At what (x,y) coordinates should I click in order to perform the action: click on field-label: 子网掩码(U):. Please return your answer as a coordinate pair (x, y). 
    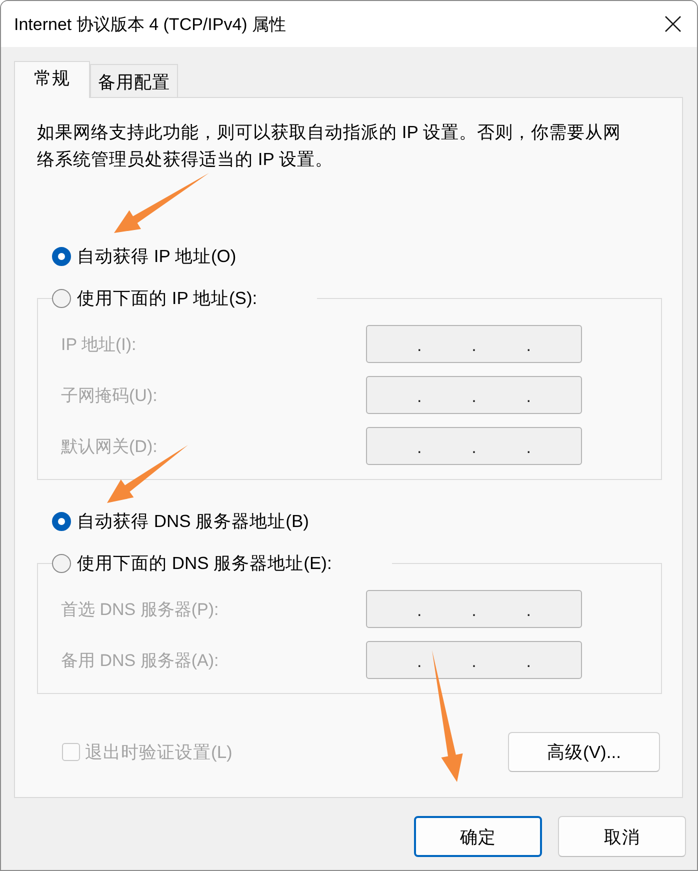
    Looking at the image, I should click on (109, 395).